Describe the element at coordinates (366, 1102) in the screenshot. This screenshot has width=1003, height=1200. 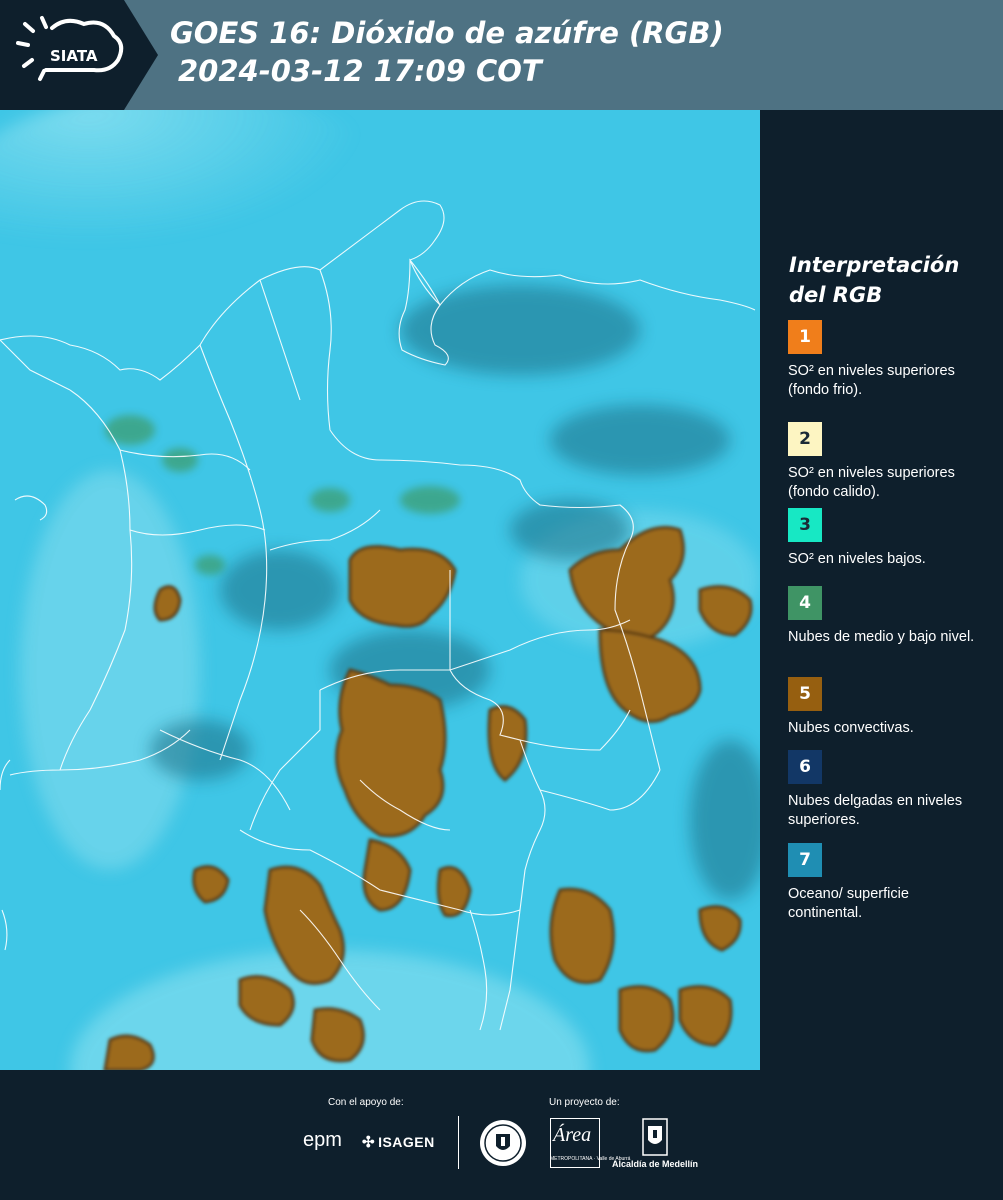
I see `support-caption: Con el apoyo de:` at that location.